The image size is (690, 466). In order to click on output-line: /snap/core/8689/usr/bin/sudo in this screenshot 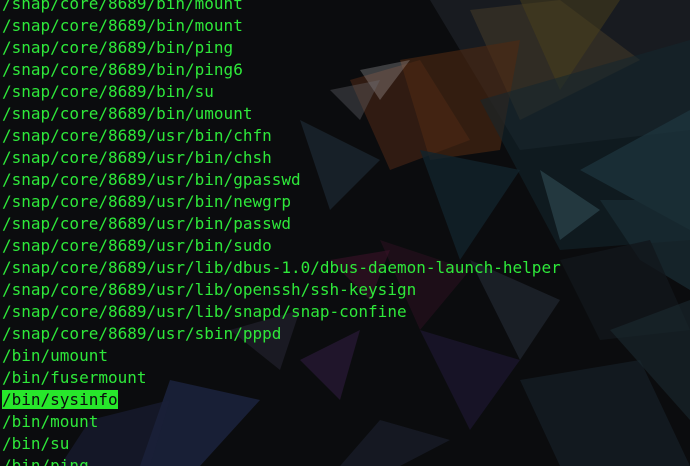, I will do `click(281, 246)`.